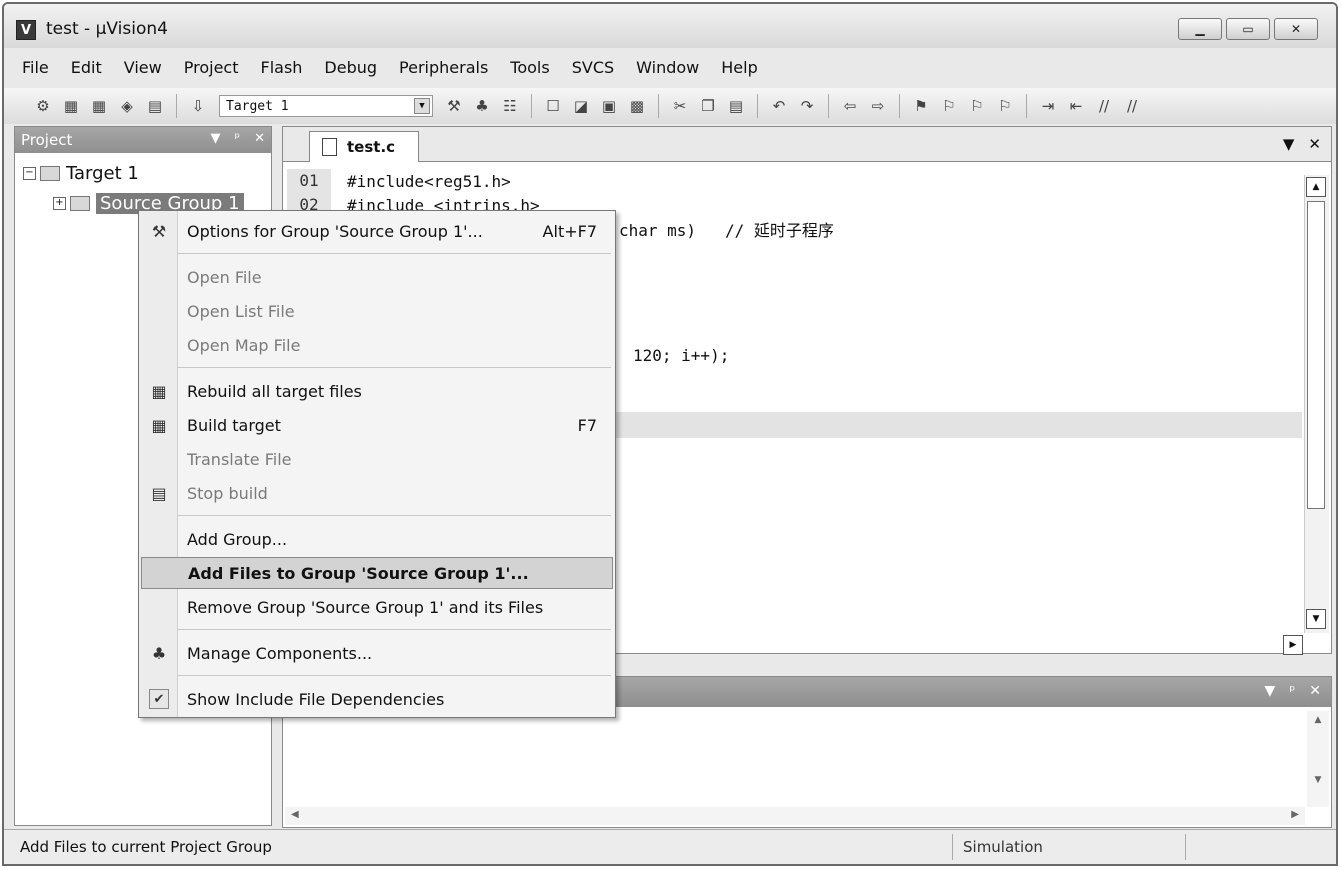  Describe the element at coordinates (593, 67) in the screenshot. I see `menu-svcs: SVCS` at that location.